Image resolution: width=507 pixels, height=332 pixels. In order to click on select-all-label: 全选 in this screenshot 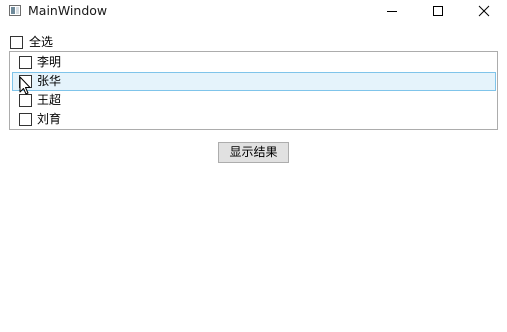, I will do `click(41, 42)`.